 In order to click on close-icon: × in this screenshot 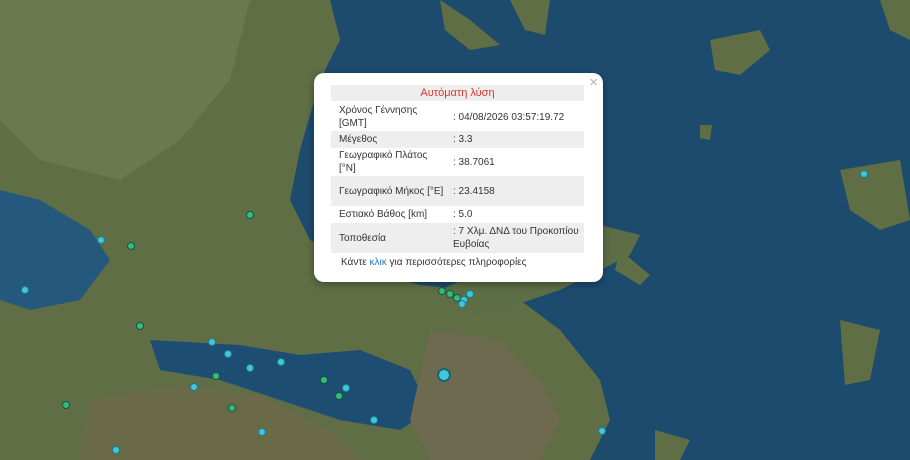, I will do `click(593, 83)`.